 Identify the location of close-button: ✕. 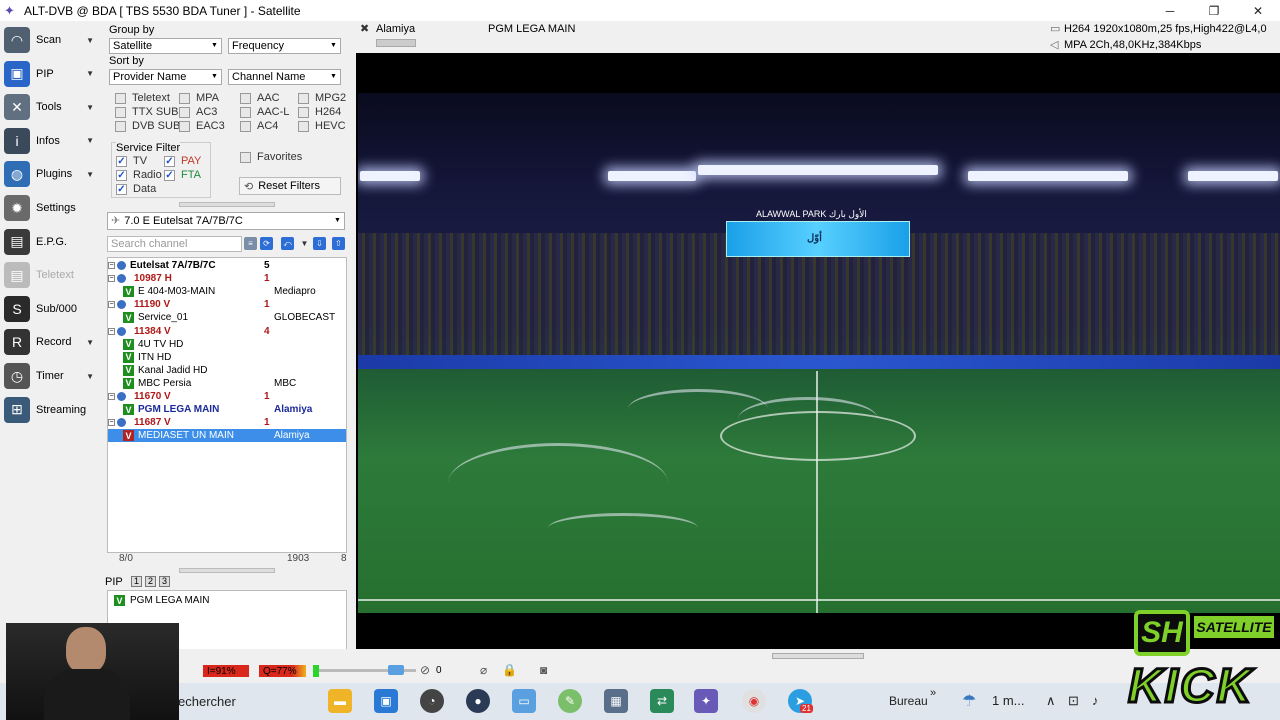
(1258, 10).